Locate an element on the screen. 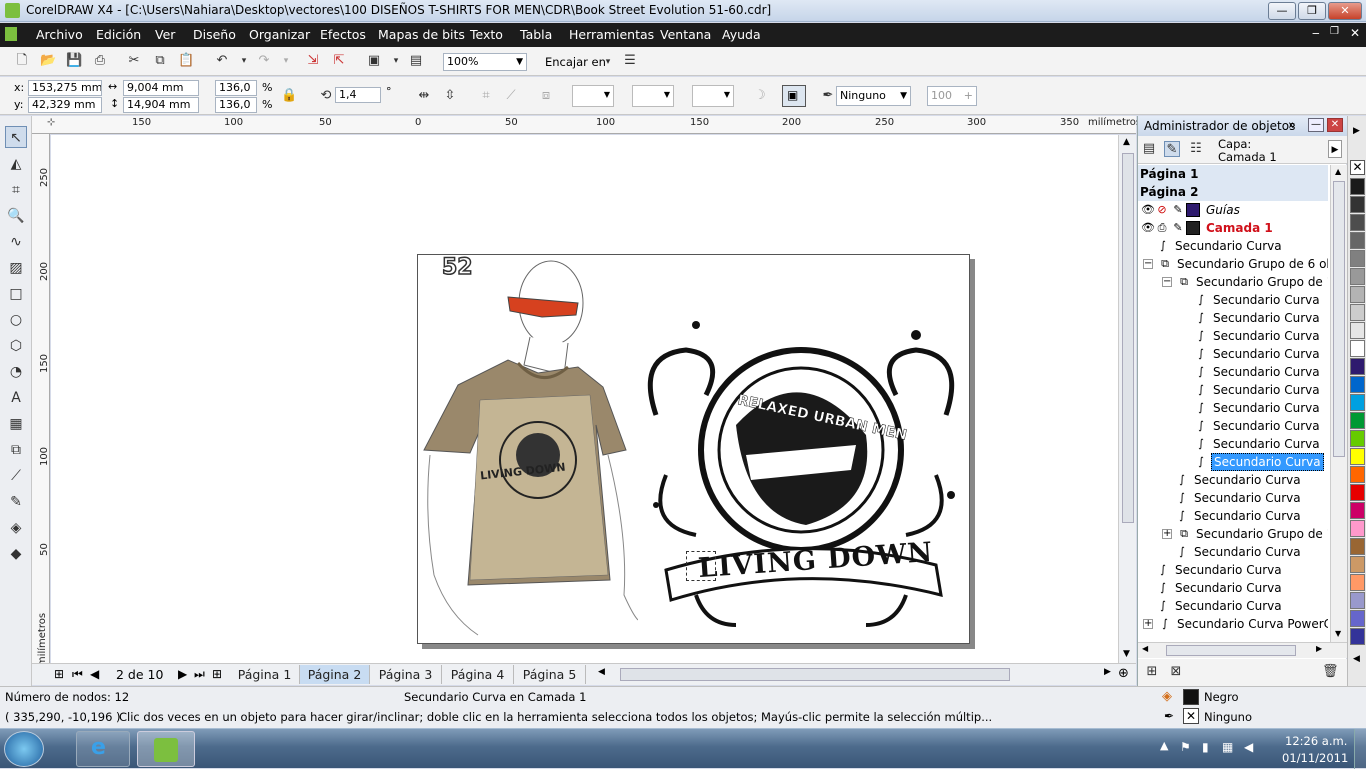 The image size is (1366, 769). doc-minimize-button: ‒ is located at coordinates (1316, 33).